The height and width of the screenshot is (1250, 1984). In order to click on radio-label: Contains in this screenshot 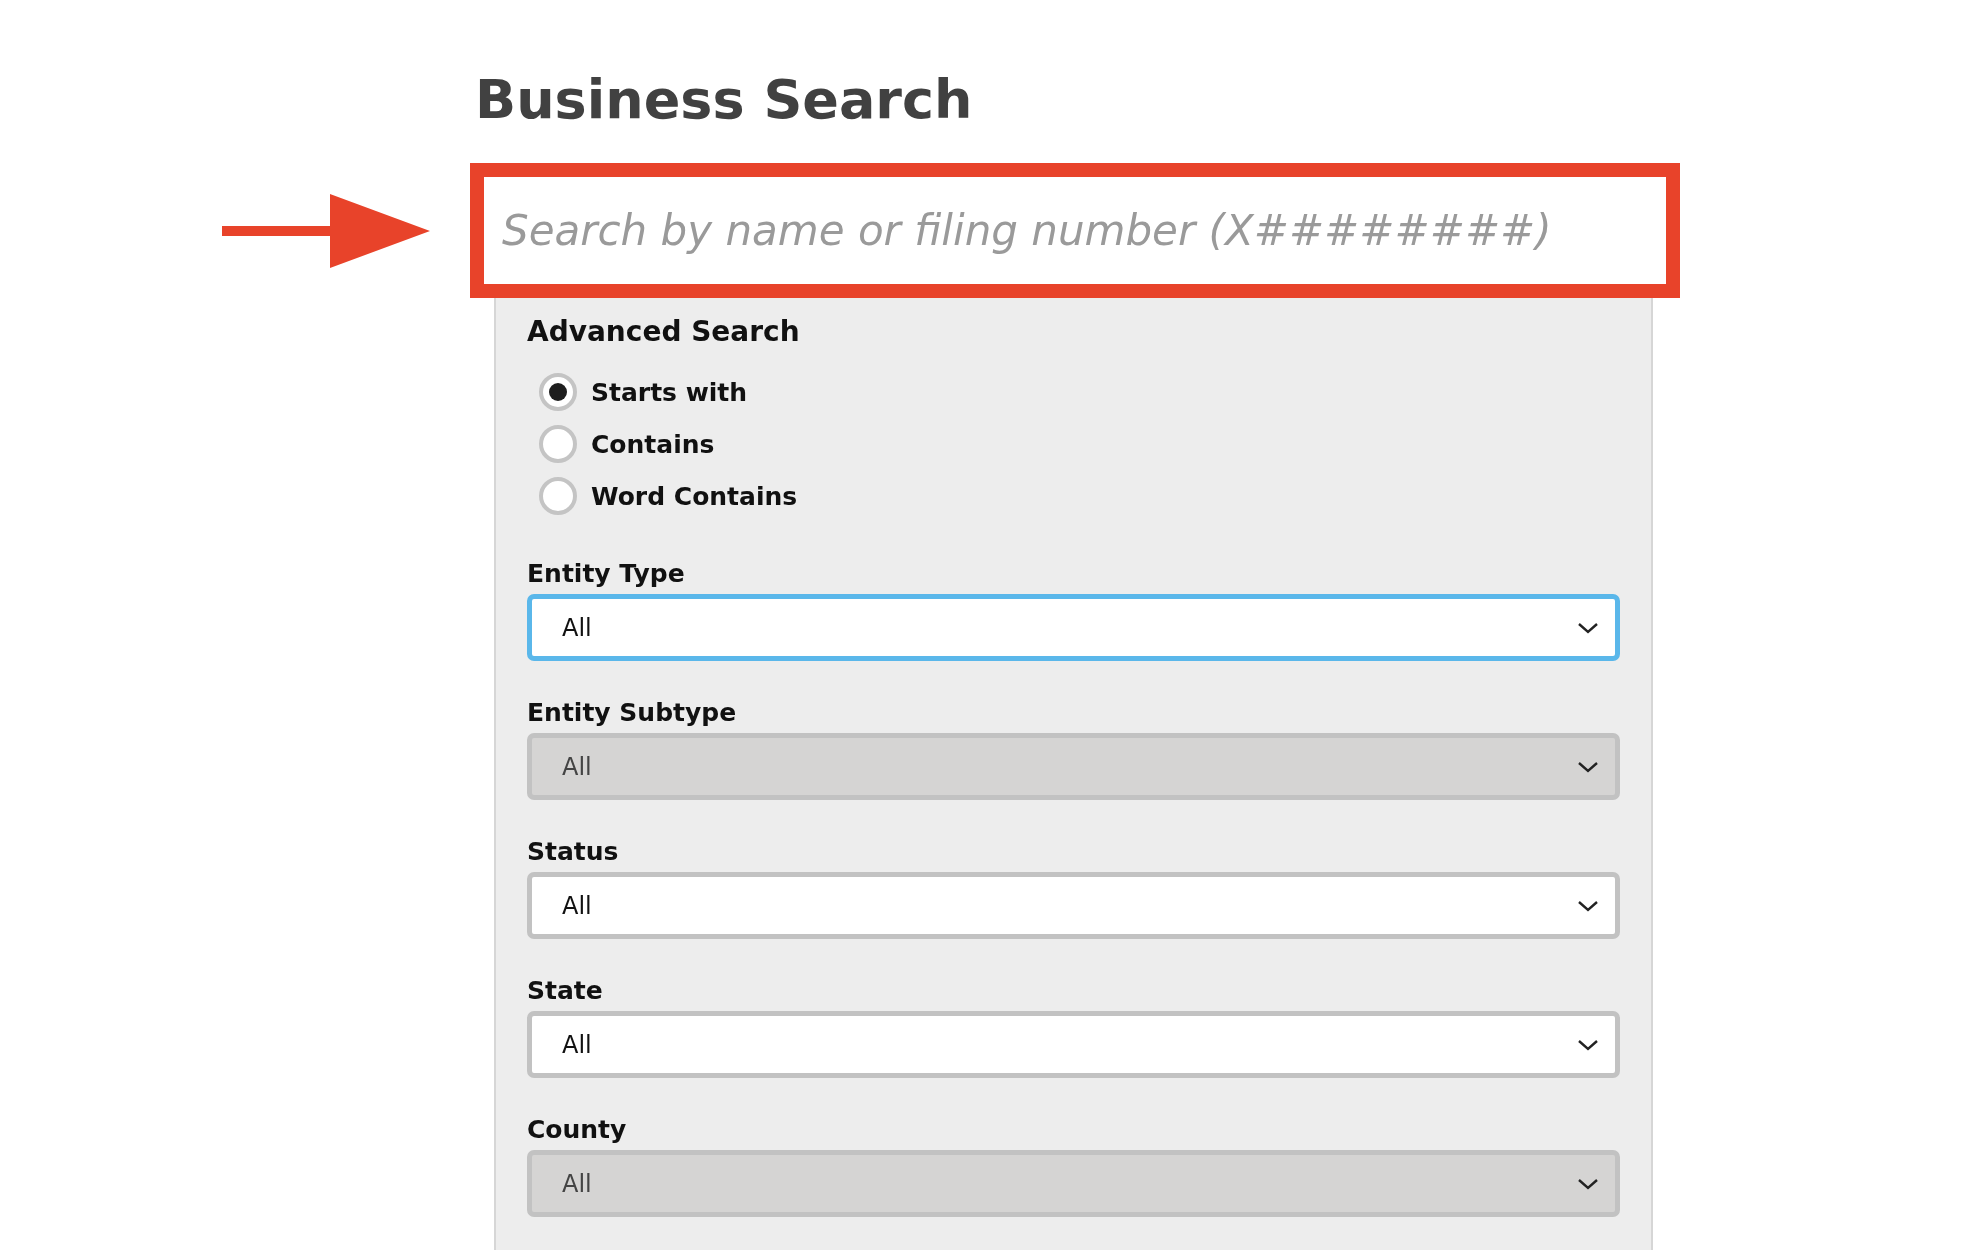, I will do `click(653, 444)`.